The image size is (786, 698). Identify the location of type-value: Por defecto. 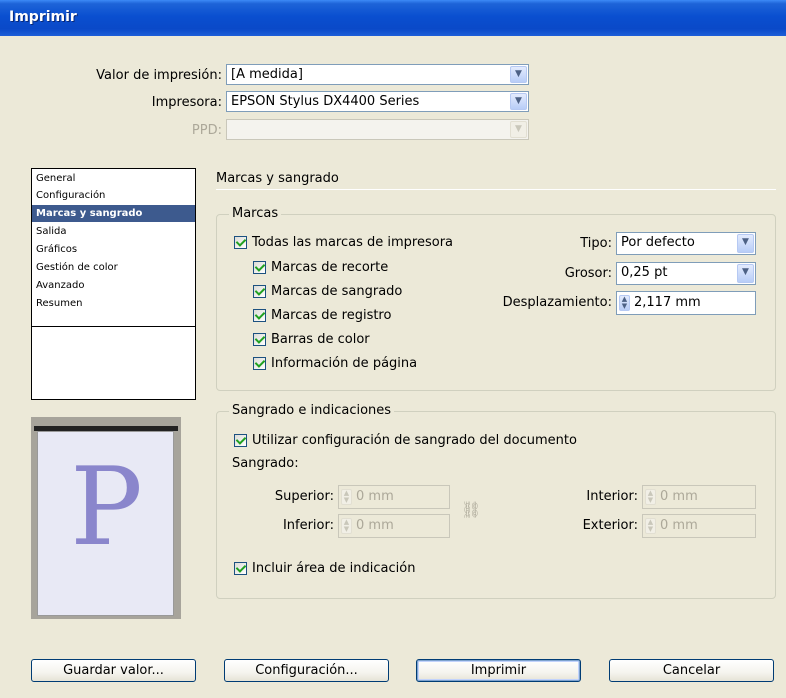
(658, 242).